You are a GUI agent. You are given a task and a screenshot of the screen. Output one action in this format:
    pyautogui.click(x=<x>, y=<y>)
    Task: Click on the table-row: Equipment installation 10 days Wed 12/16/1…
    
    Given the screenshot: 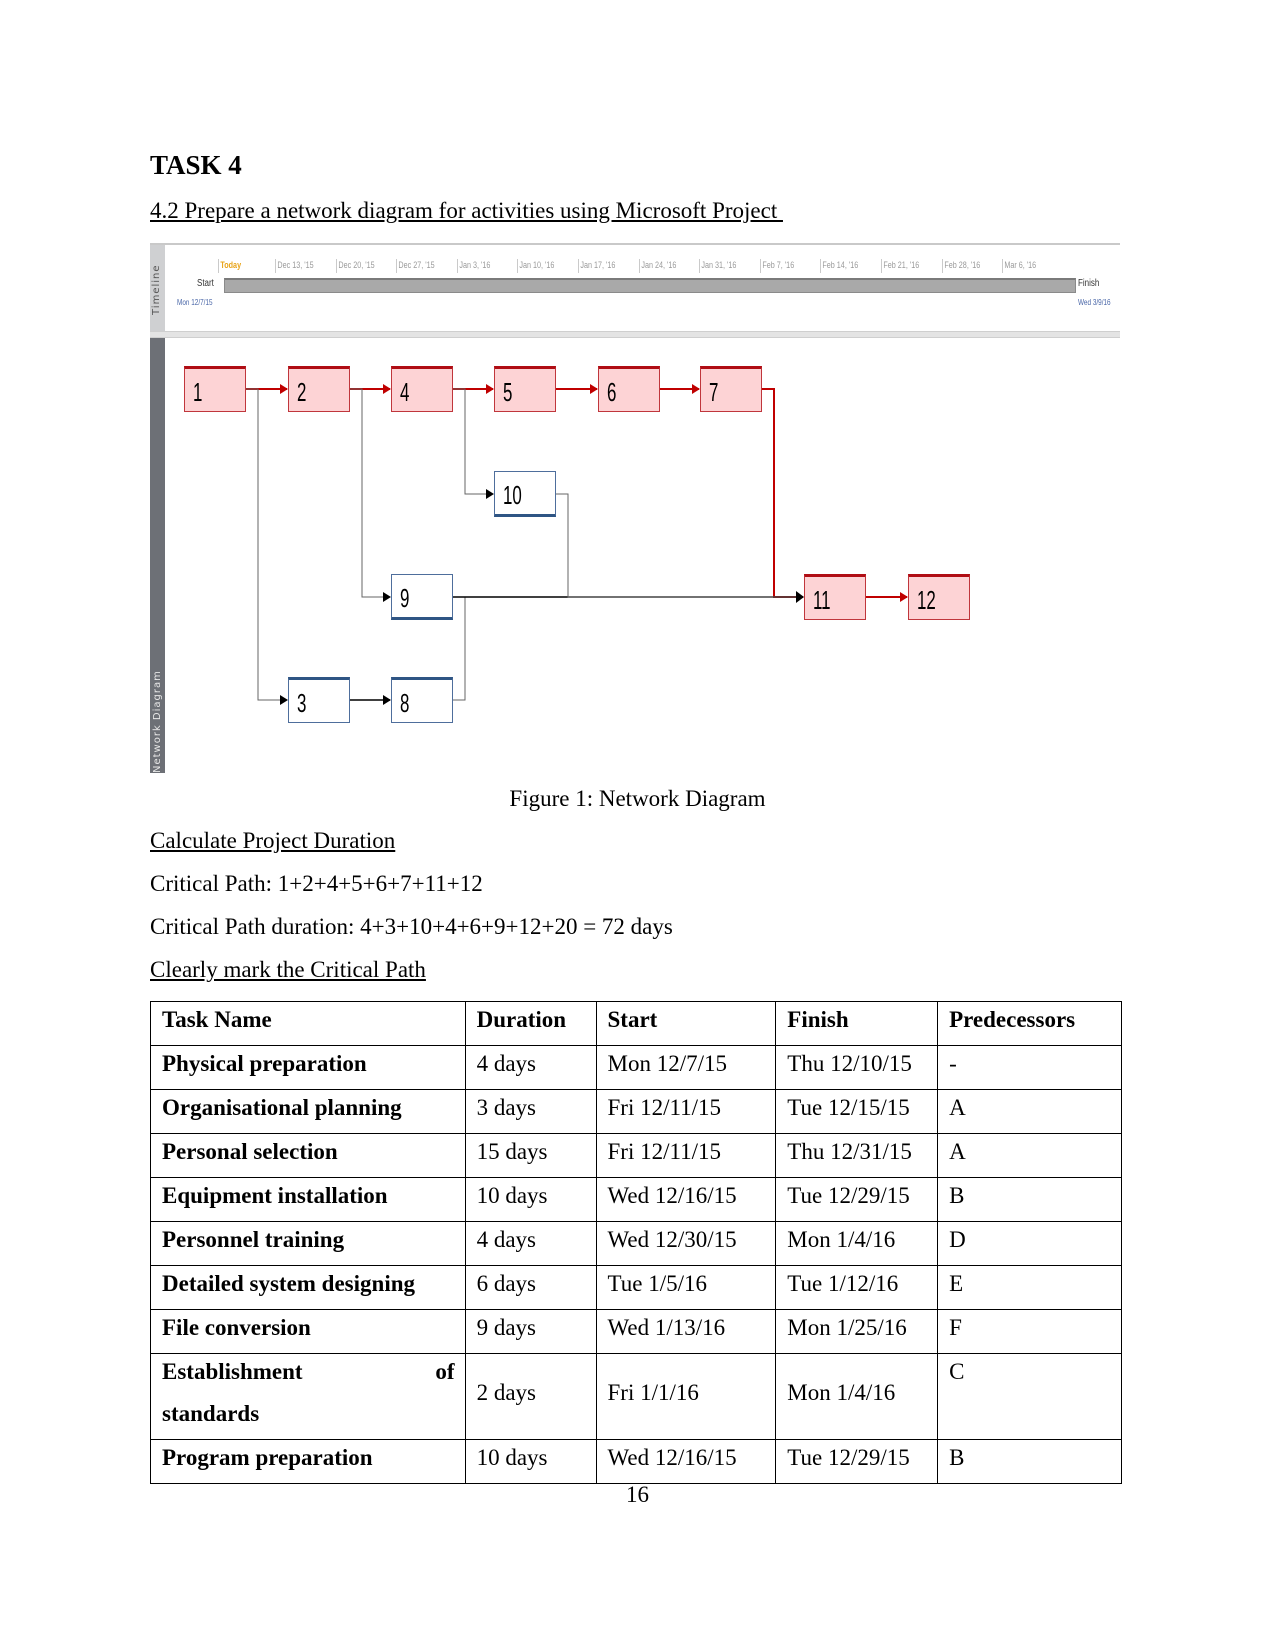 What is the action you would take?
    pyautogui.click(x=636, y=1199)
    